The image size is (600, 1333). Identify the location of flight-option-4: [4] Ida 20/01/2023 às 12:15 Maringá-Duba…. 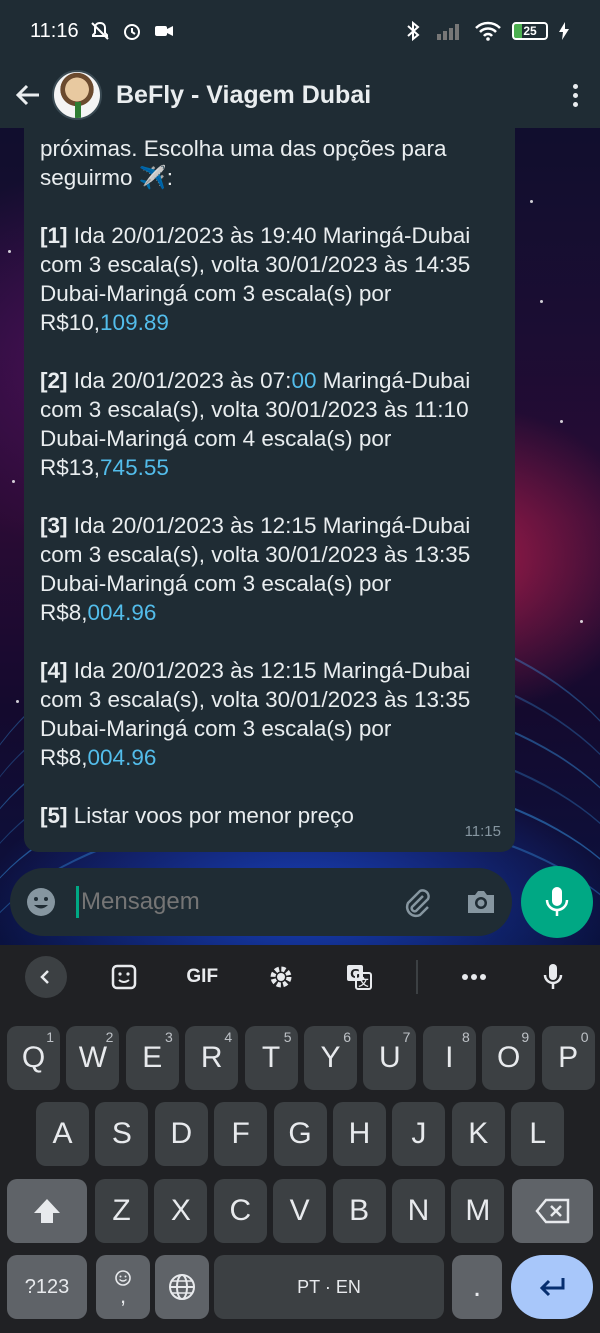
(255, 714).